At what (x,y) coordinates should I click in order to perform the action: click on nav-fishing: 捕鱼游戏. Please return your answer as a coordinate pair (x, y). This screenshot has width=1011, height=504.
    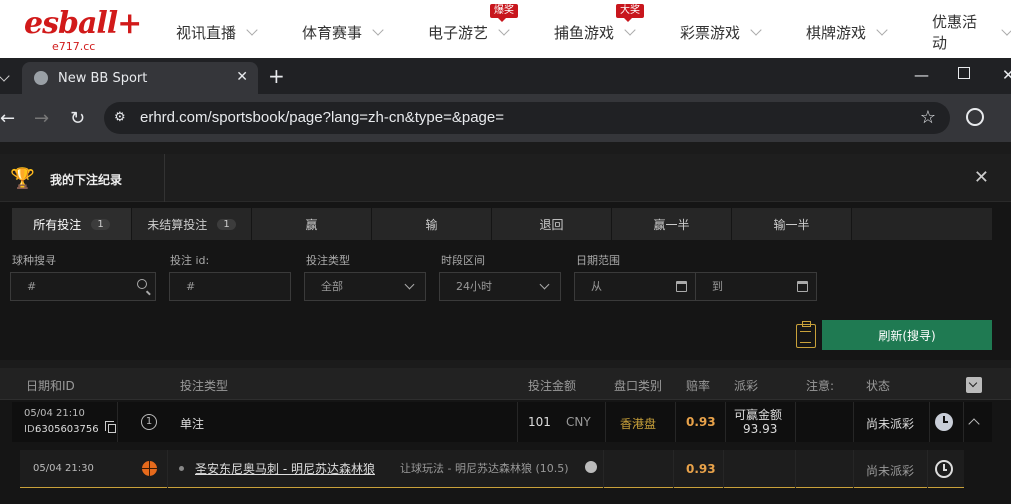
    Looking at the image, I should click on (595, 32).